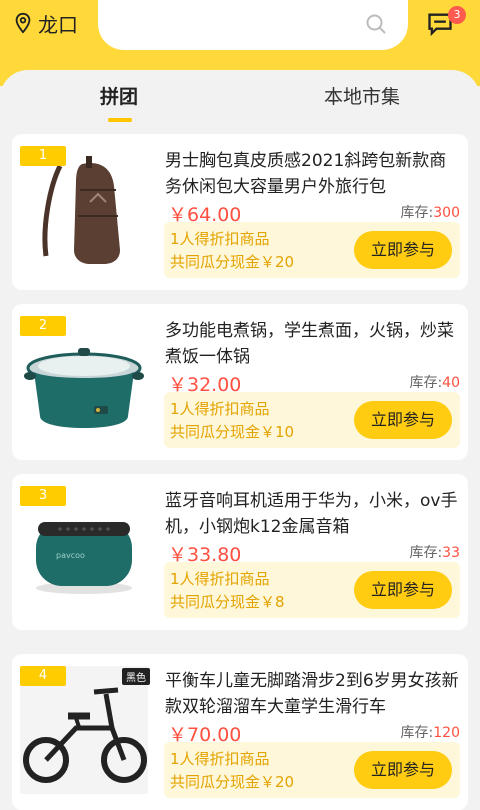 The height and width of the screenshot is (810, 480). I want to click on search-icon, so click(376, 24).